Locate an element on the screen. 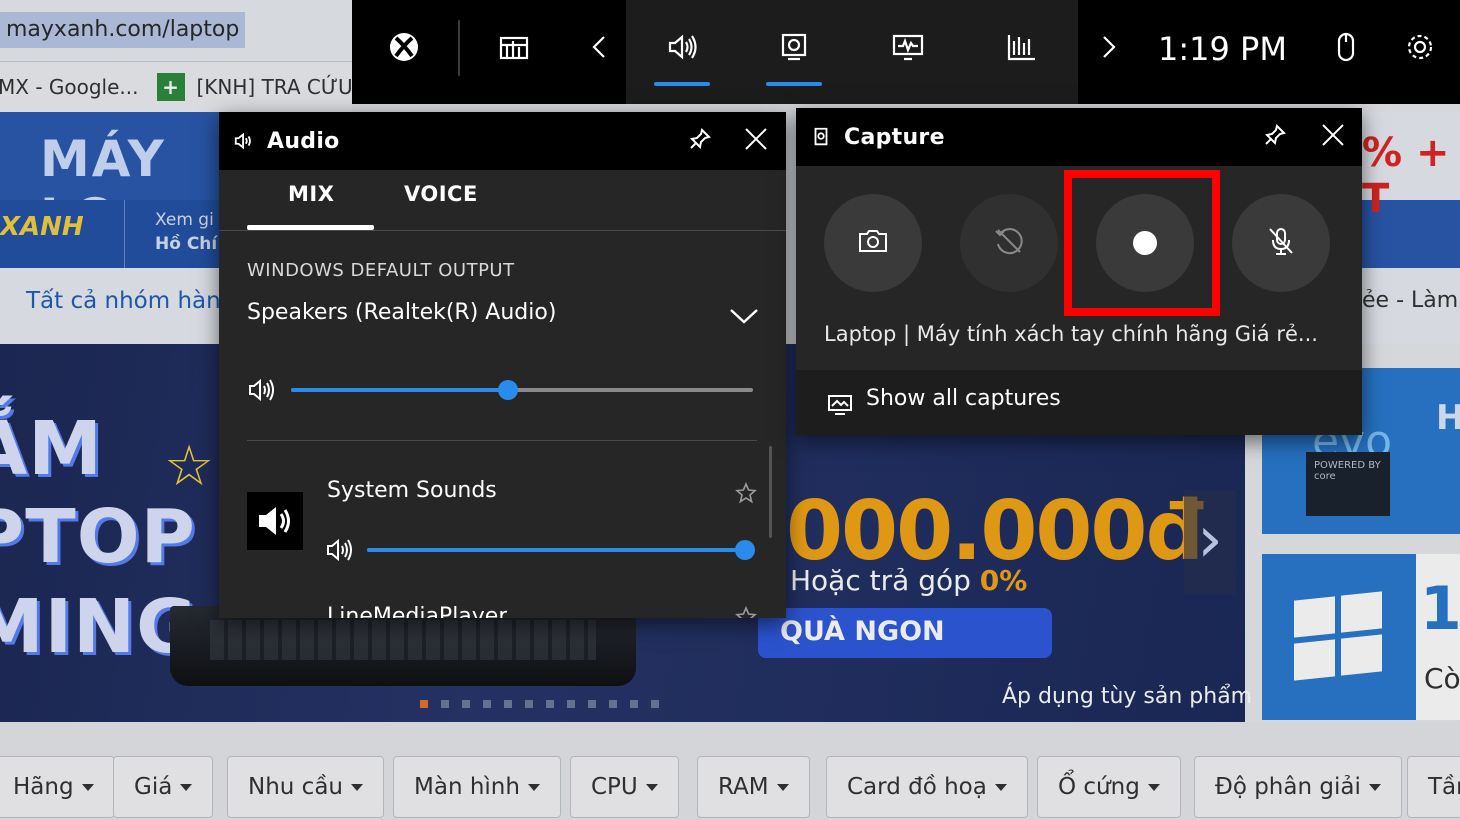 Image resolution: width=1460 pixels, height=820 pixels. app-volume-slider is located at coordinates (561, 550).